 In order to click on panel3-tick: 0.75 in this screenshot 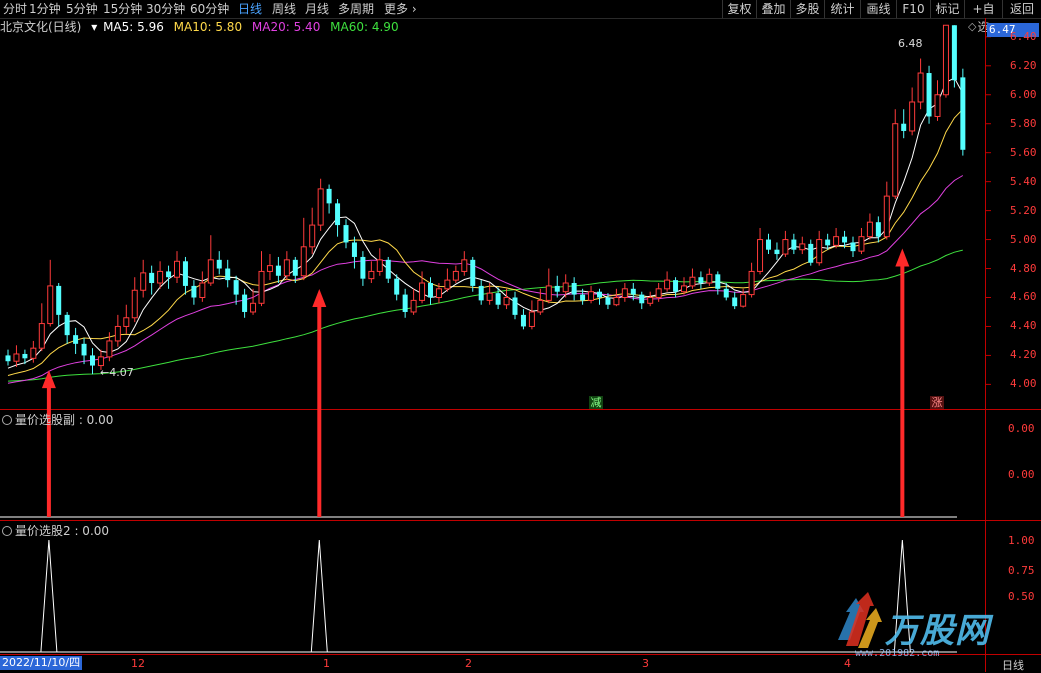, I will do `click(1021, 570)`.